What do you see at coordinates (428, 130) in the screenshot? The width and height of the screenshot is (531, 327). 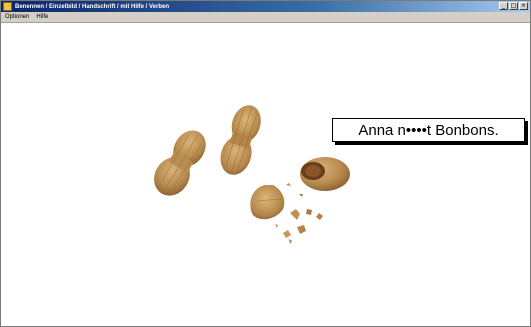 I see `sentence-card: Anna n••••t Bonbons.` at bounding box center [428, 130].